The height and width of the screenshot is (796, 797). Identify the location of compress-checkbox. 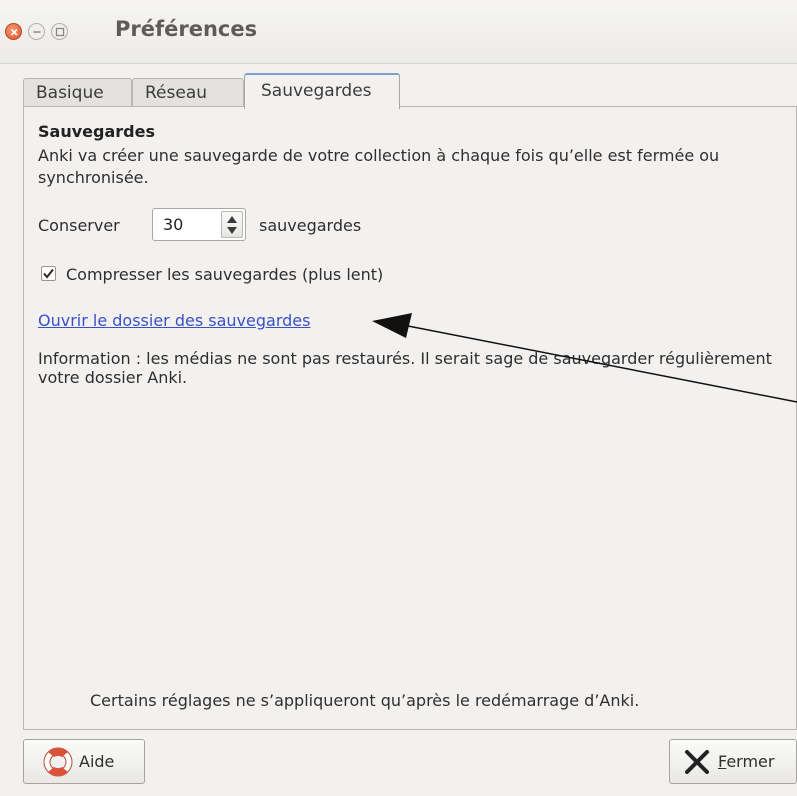
(48, 273).